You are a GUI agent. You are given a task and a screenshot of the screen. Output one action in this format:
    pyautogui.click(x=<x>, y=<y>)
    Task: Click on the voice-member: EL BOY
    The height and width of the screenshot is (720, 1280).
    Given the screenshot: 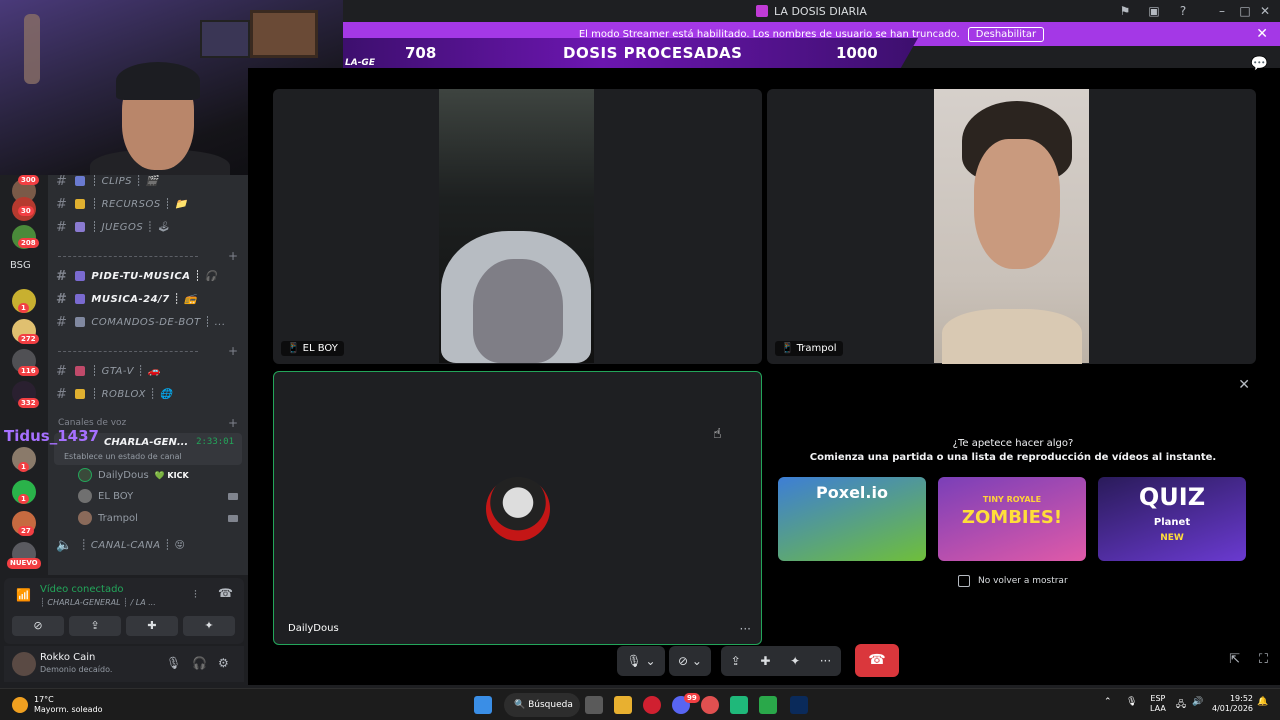 What is the action you would take?
    pyautogui.click(x=105, y=496)
    